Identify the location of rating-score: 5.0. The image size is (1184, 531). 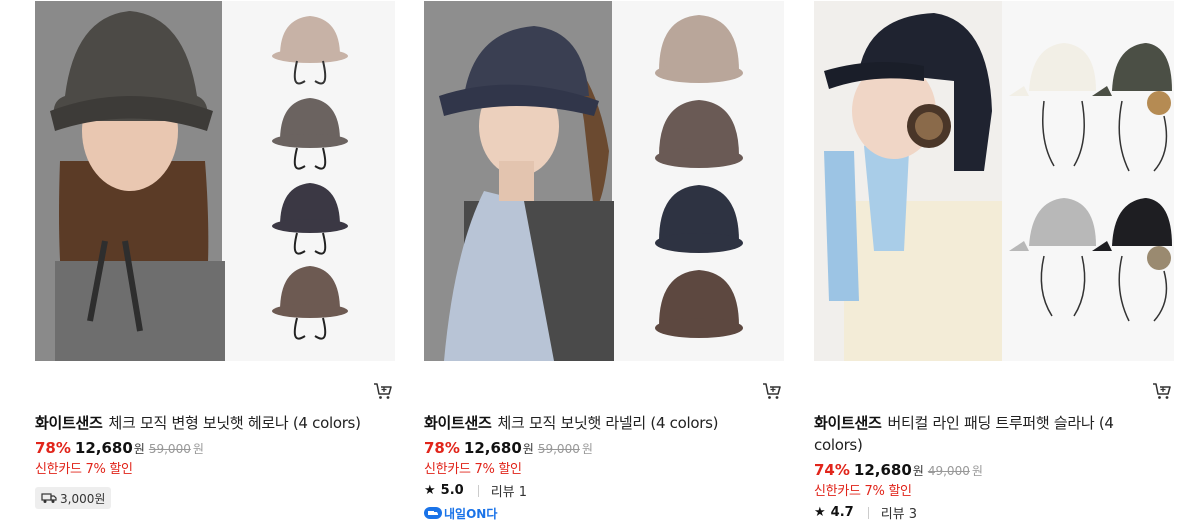
(452, 490).